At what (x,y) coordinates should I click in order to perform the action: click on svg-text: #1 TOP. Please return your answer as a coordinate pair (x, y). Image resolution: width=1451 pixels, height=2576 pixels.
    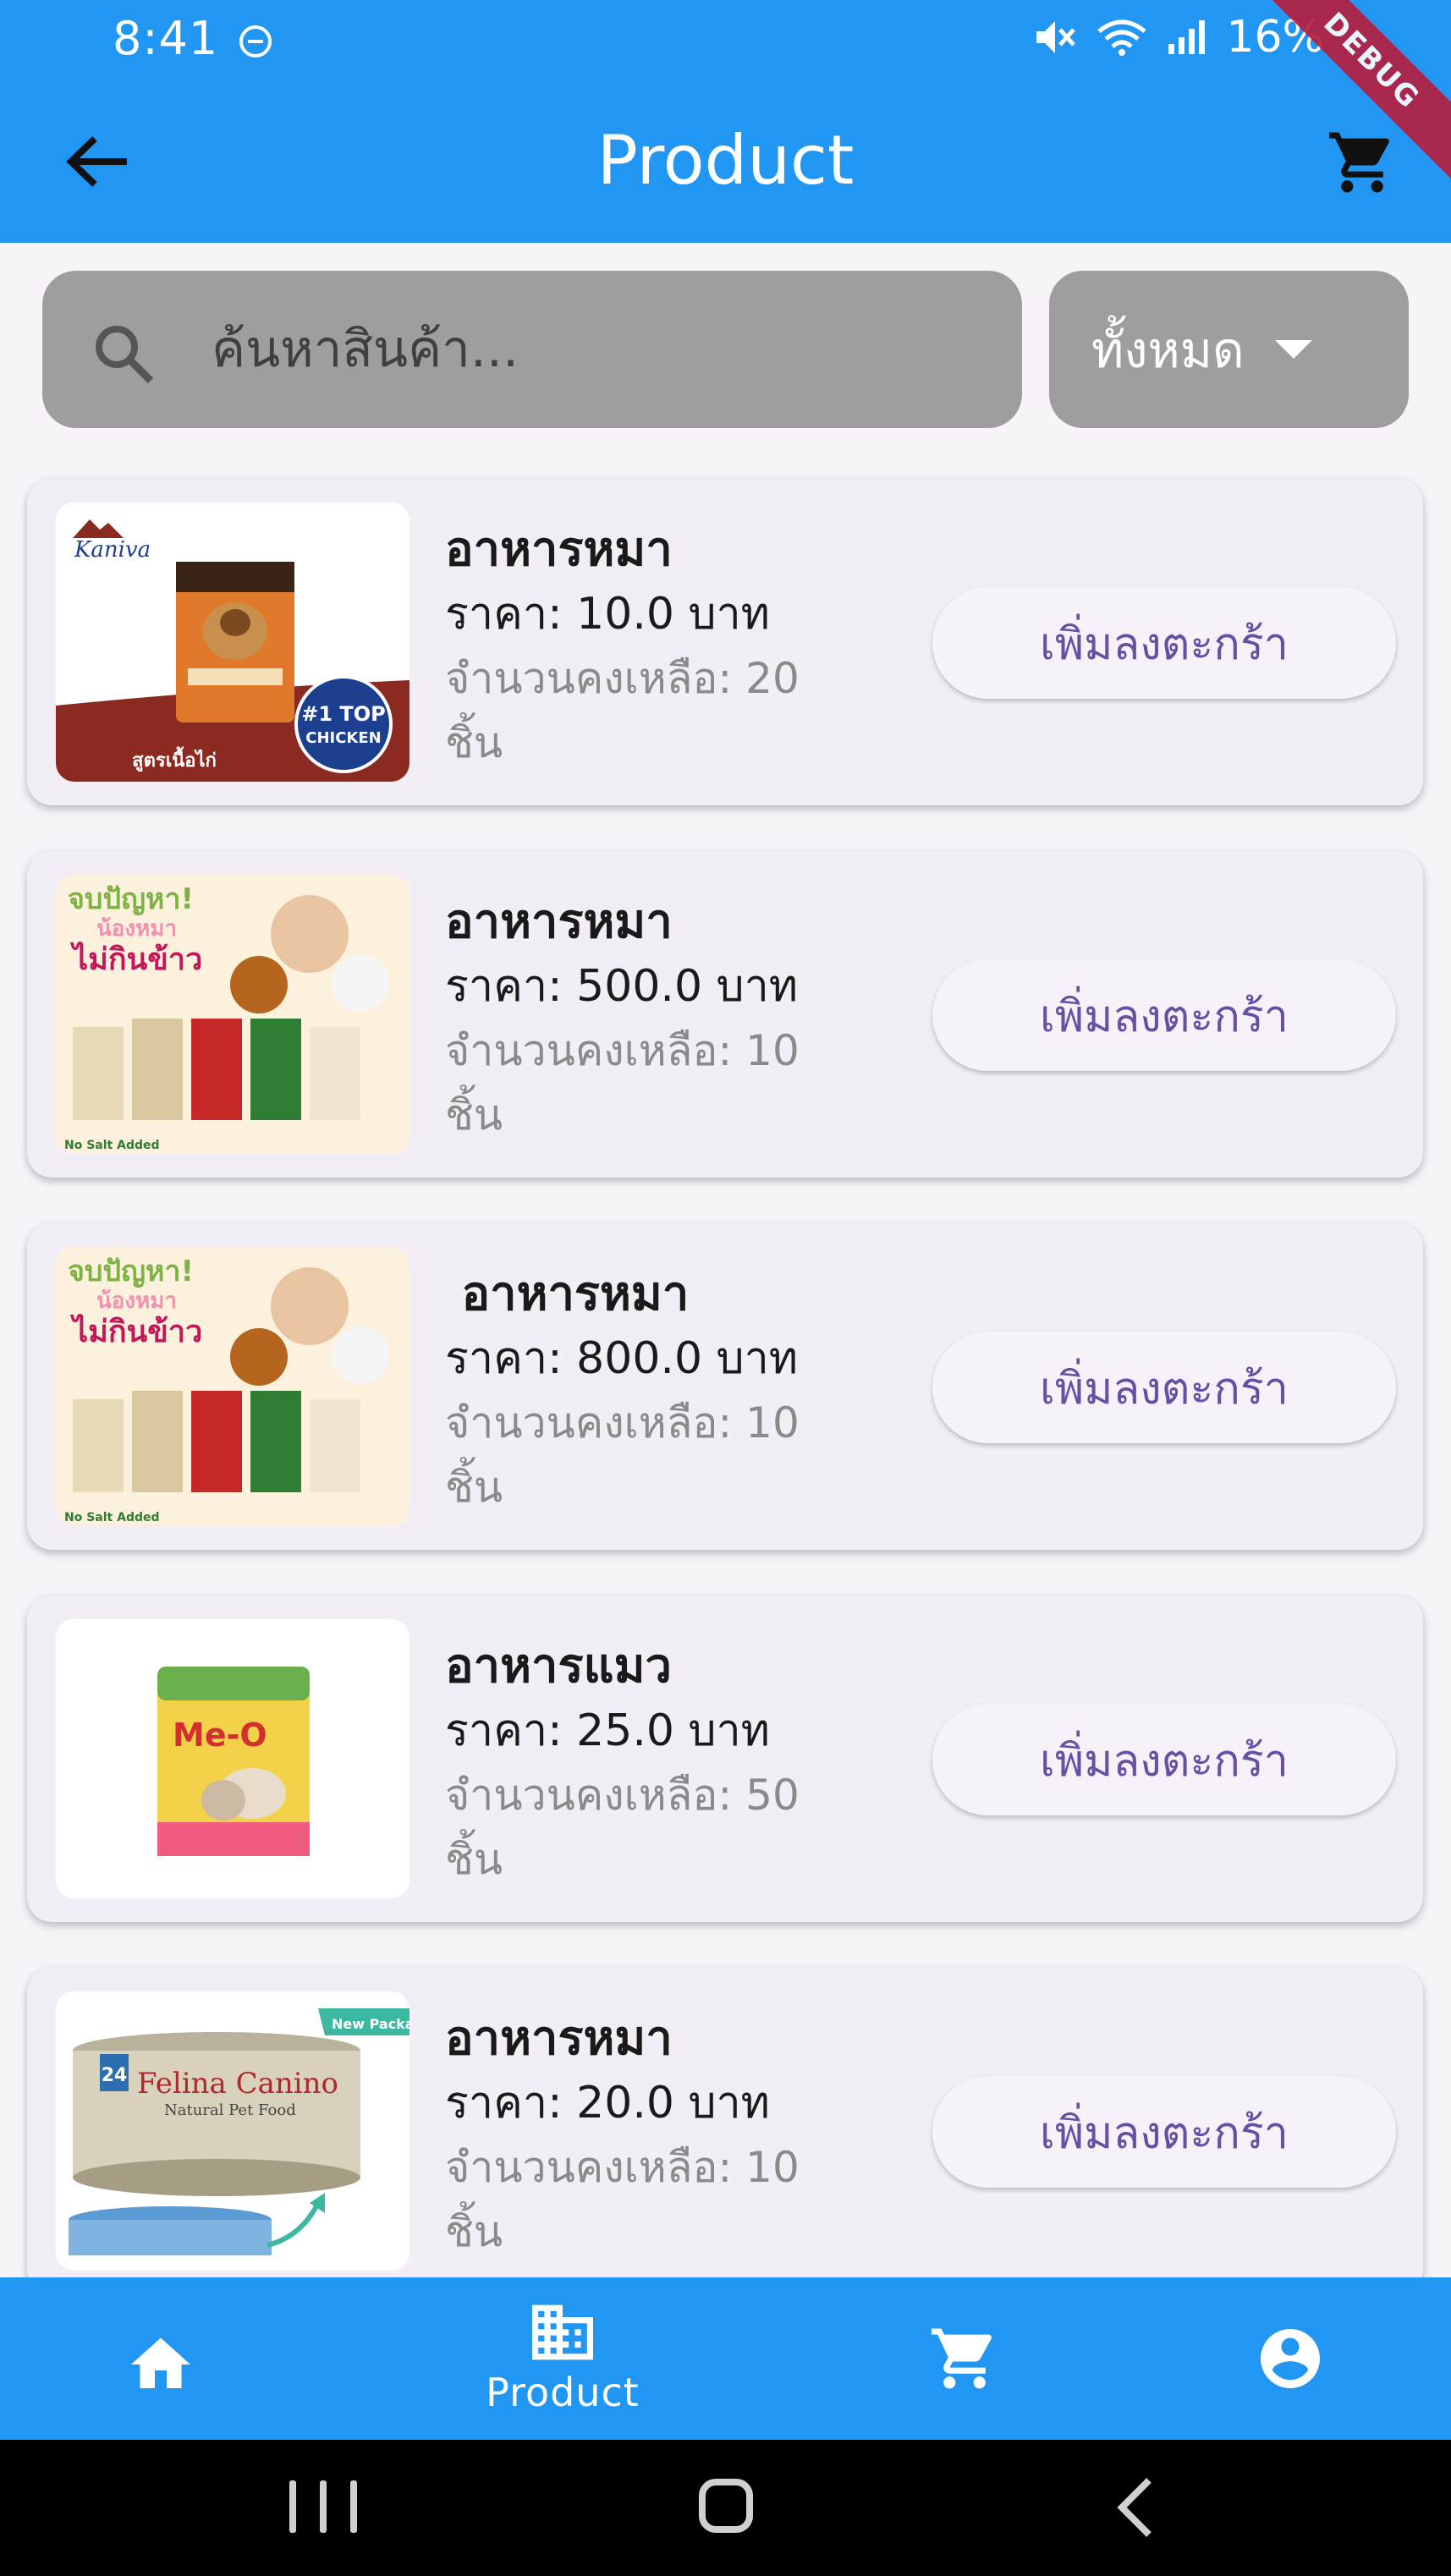
    Looking at the image, I should click on (344, 714).